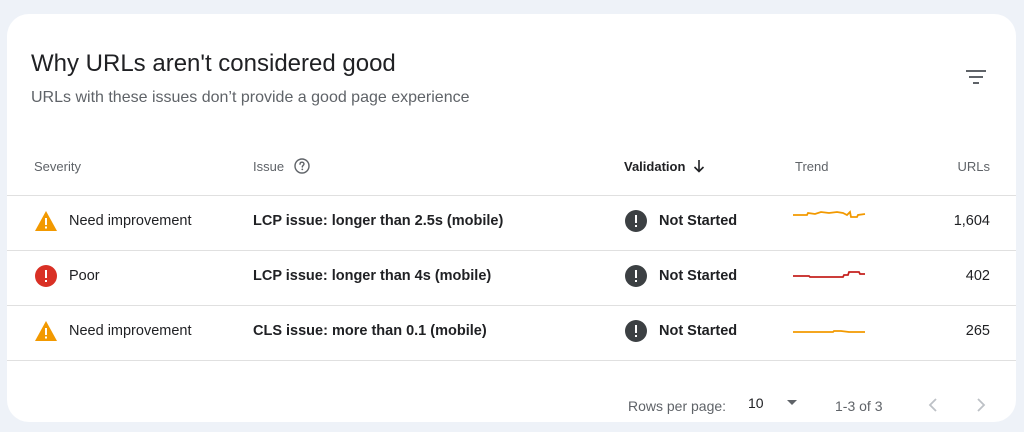 This screenshot has height=432, width=1024. I want to click on column-label-urls: URLs, so click(973, 166).